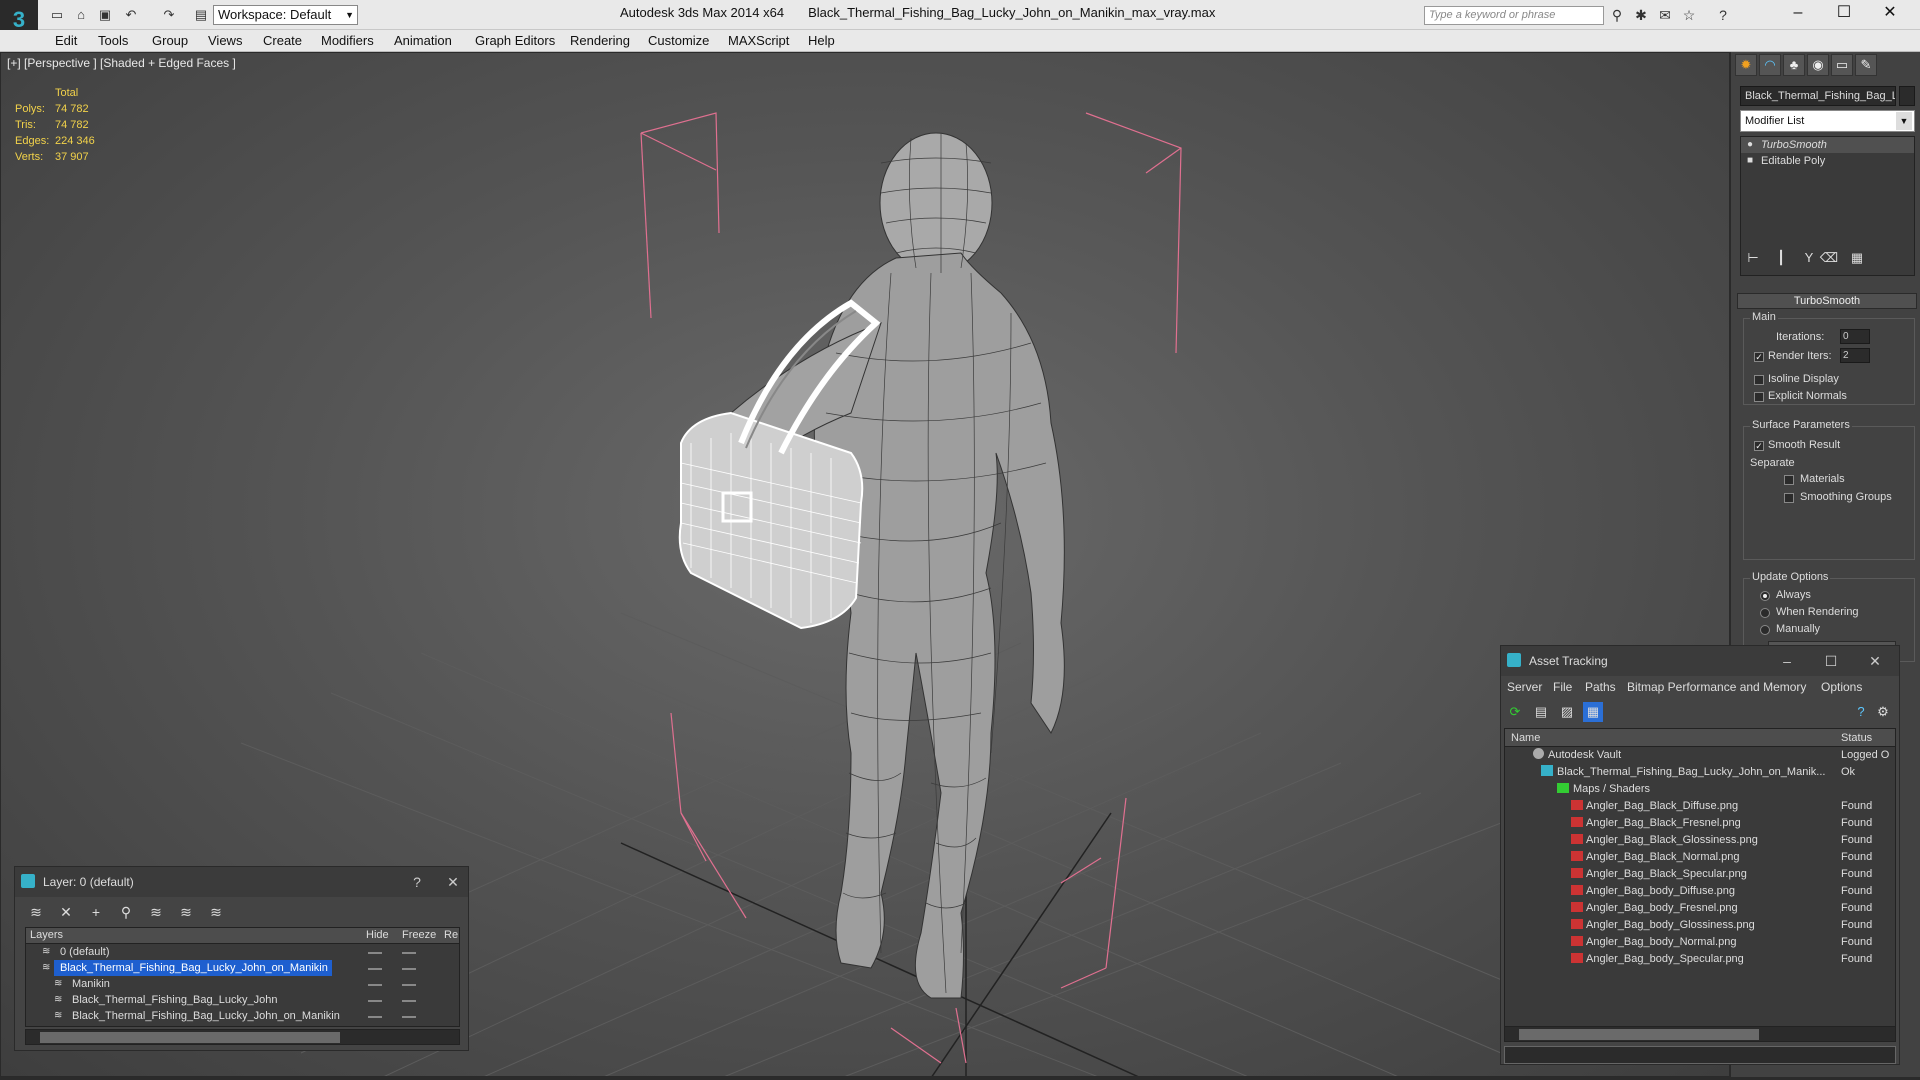 The height and width of the screenshot is (1080, 1920). What do you see at coordinates (1841, 687) in the screenshot?
I see `menu-options: Options` at bounding box center [1841, 687].